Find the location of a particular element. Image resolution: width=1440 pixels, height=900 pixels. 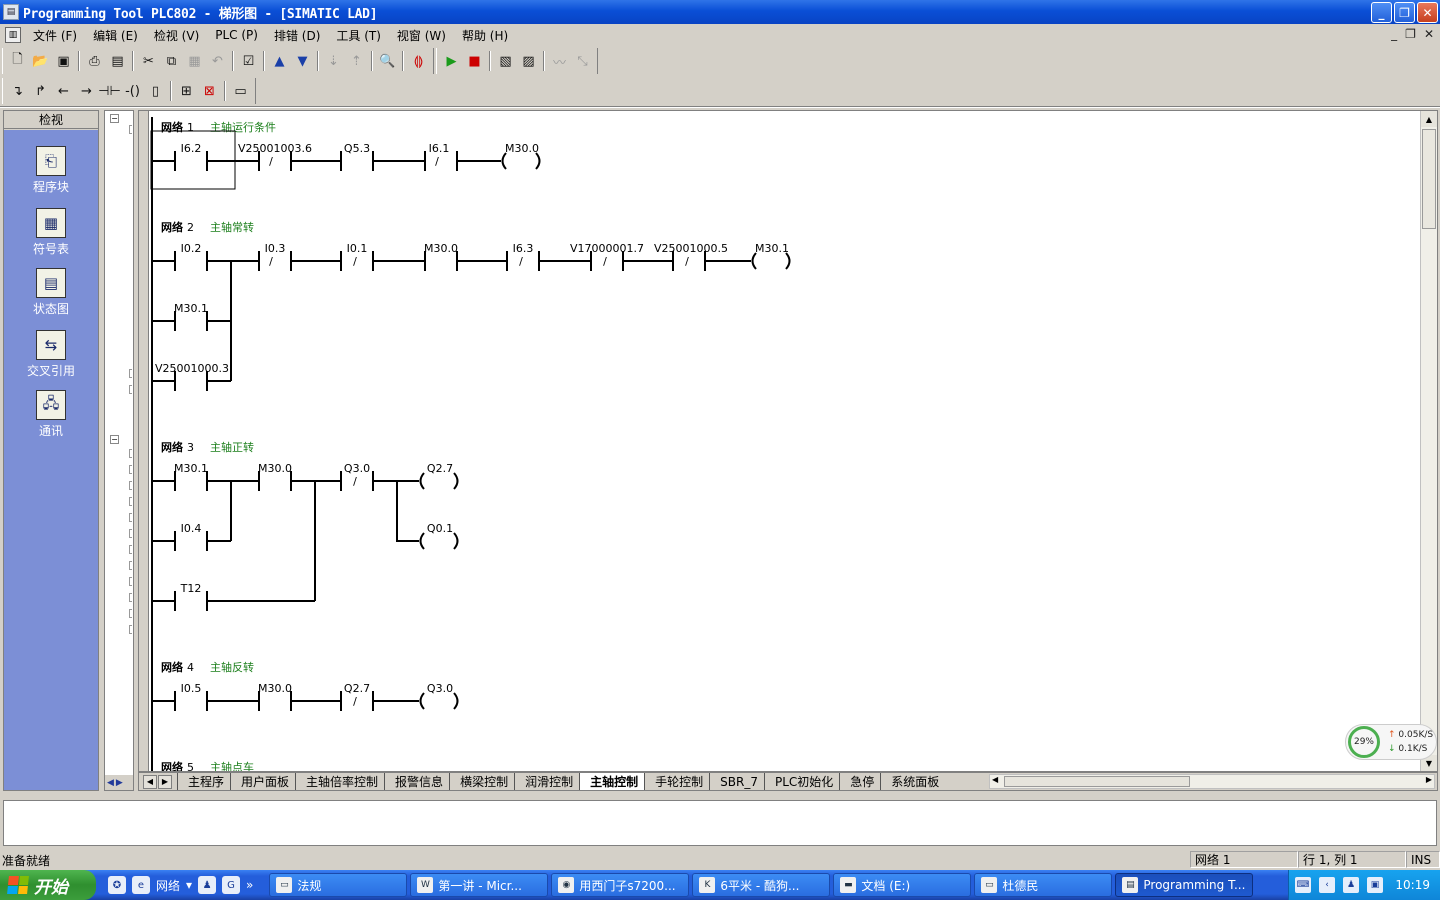

output-window is located at coordinates (720, 823).